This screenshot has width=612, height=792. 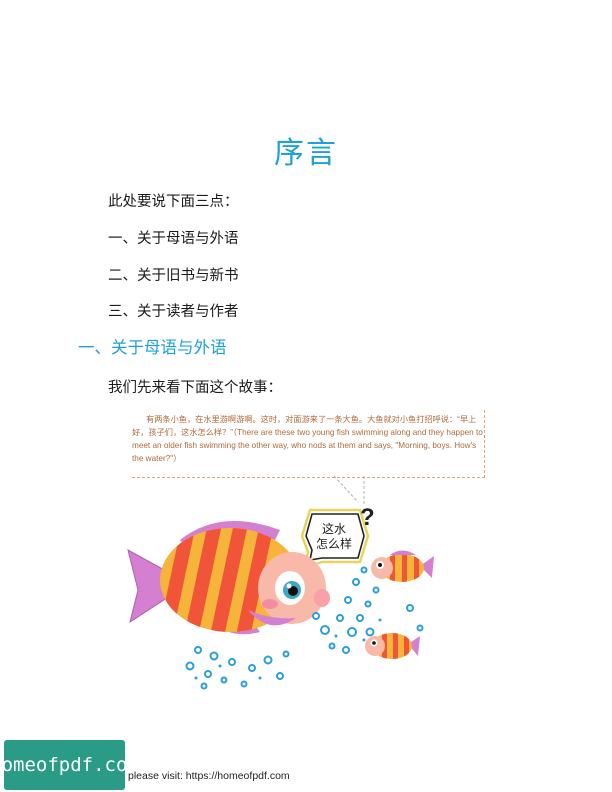 What do you see at coordinates (209, 776) in the screenshot?
I see `footer-text: please visit: https://homeofpdf.com` at bounding box center [209, 776].